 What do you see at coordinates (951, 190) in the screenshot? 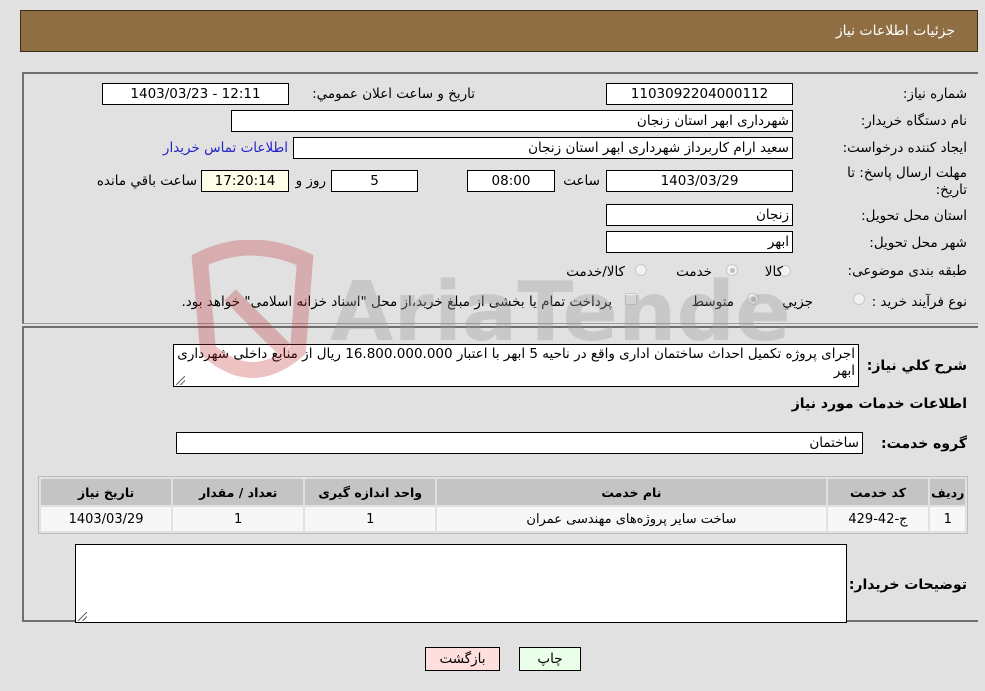
I see `deadline-label-2: تاریخ:` at bounding box center [951, 190].